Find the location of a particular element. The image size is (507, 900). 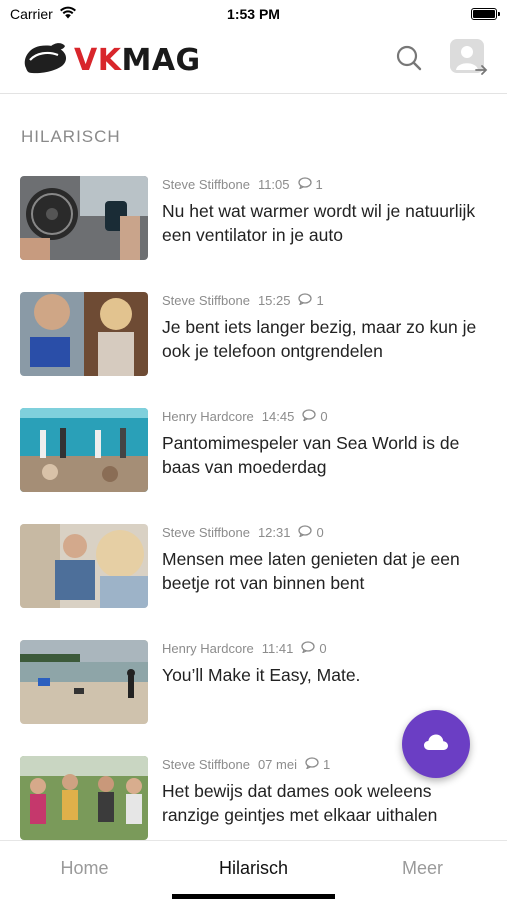

profile-login-button is located at coordinates (469, 60).